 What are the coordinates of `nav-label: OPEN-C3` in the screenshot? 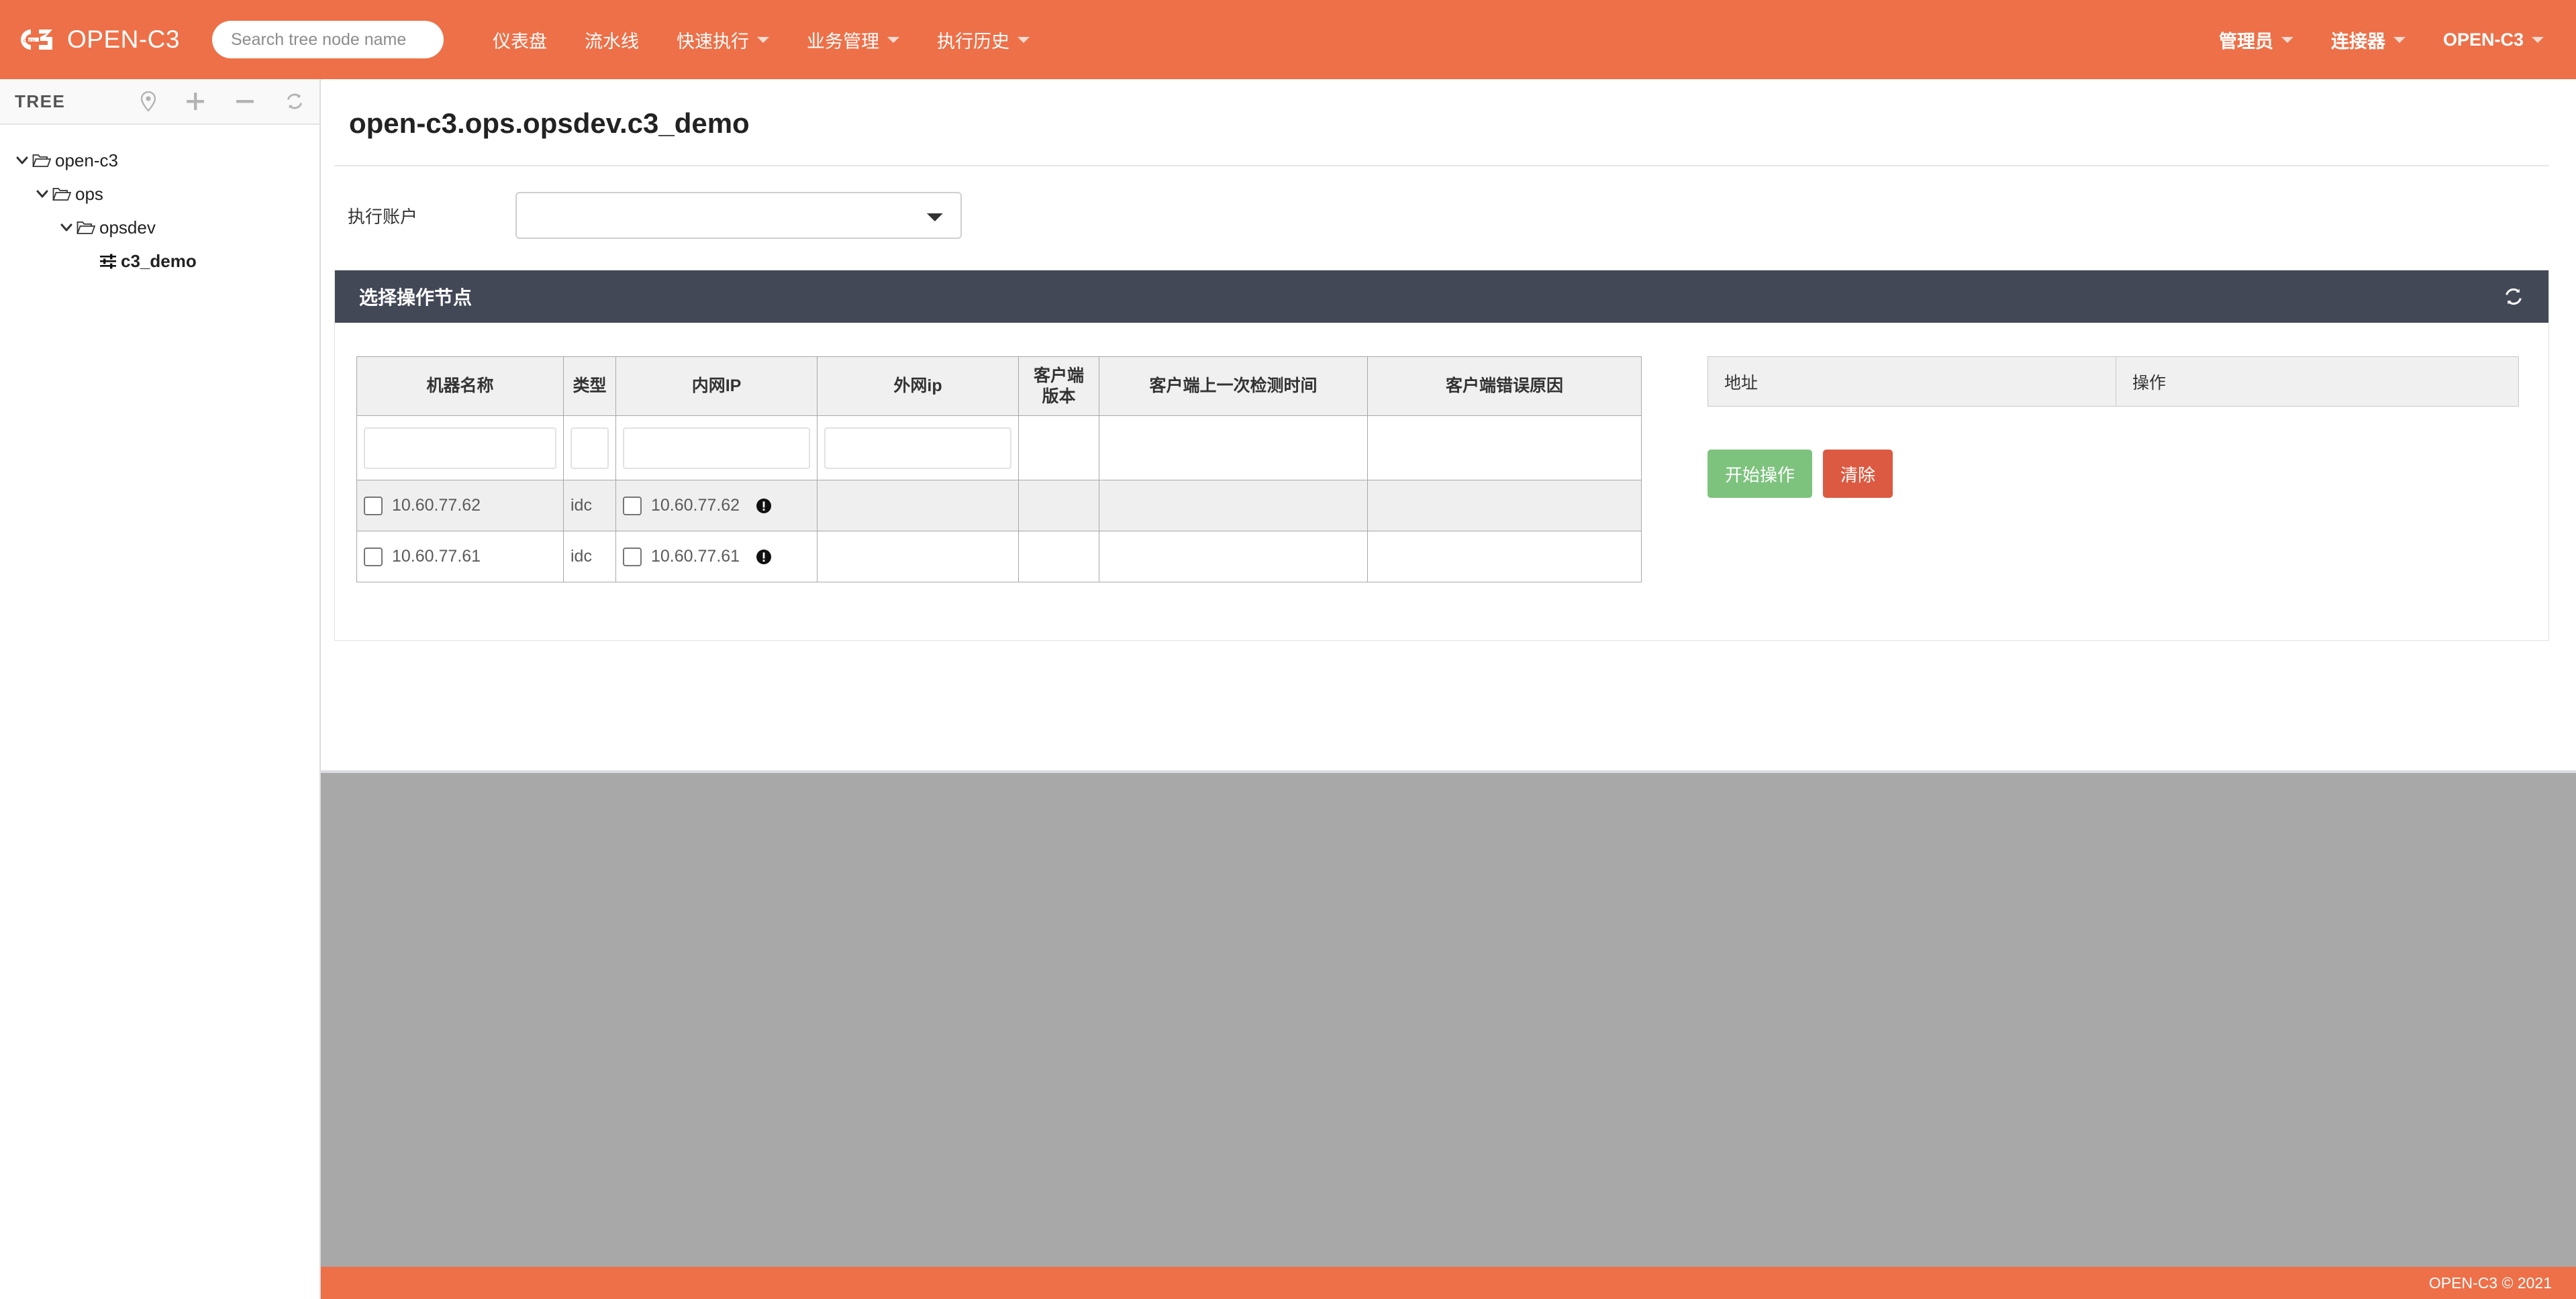 It's located at (2483, 39).